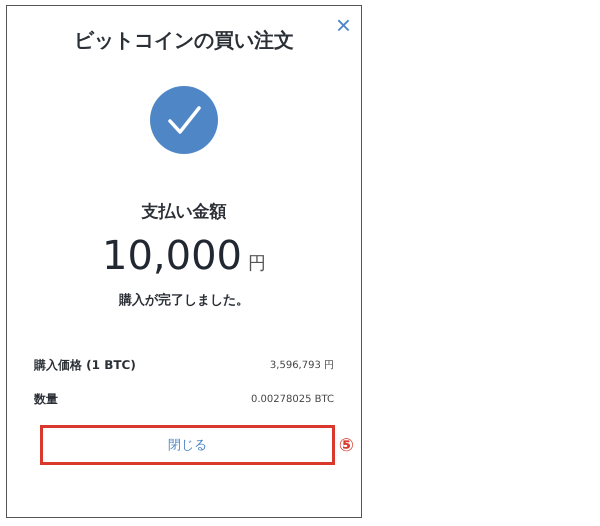 Image resolution: width=600 pixels, height=526 pixels. Describe the element at coordinates (85, 365) in the screenshot. I see `detail-label: 購入価格 (1 BTC)` at that location.